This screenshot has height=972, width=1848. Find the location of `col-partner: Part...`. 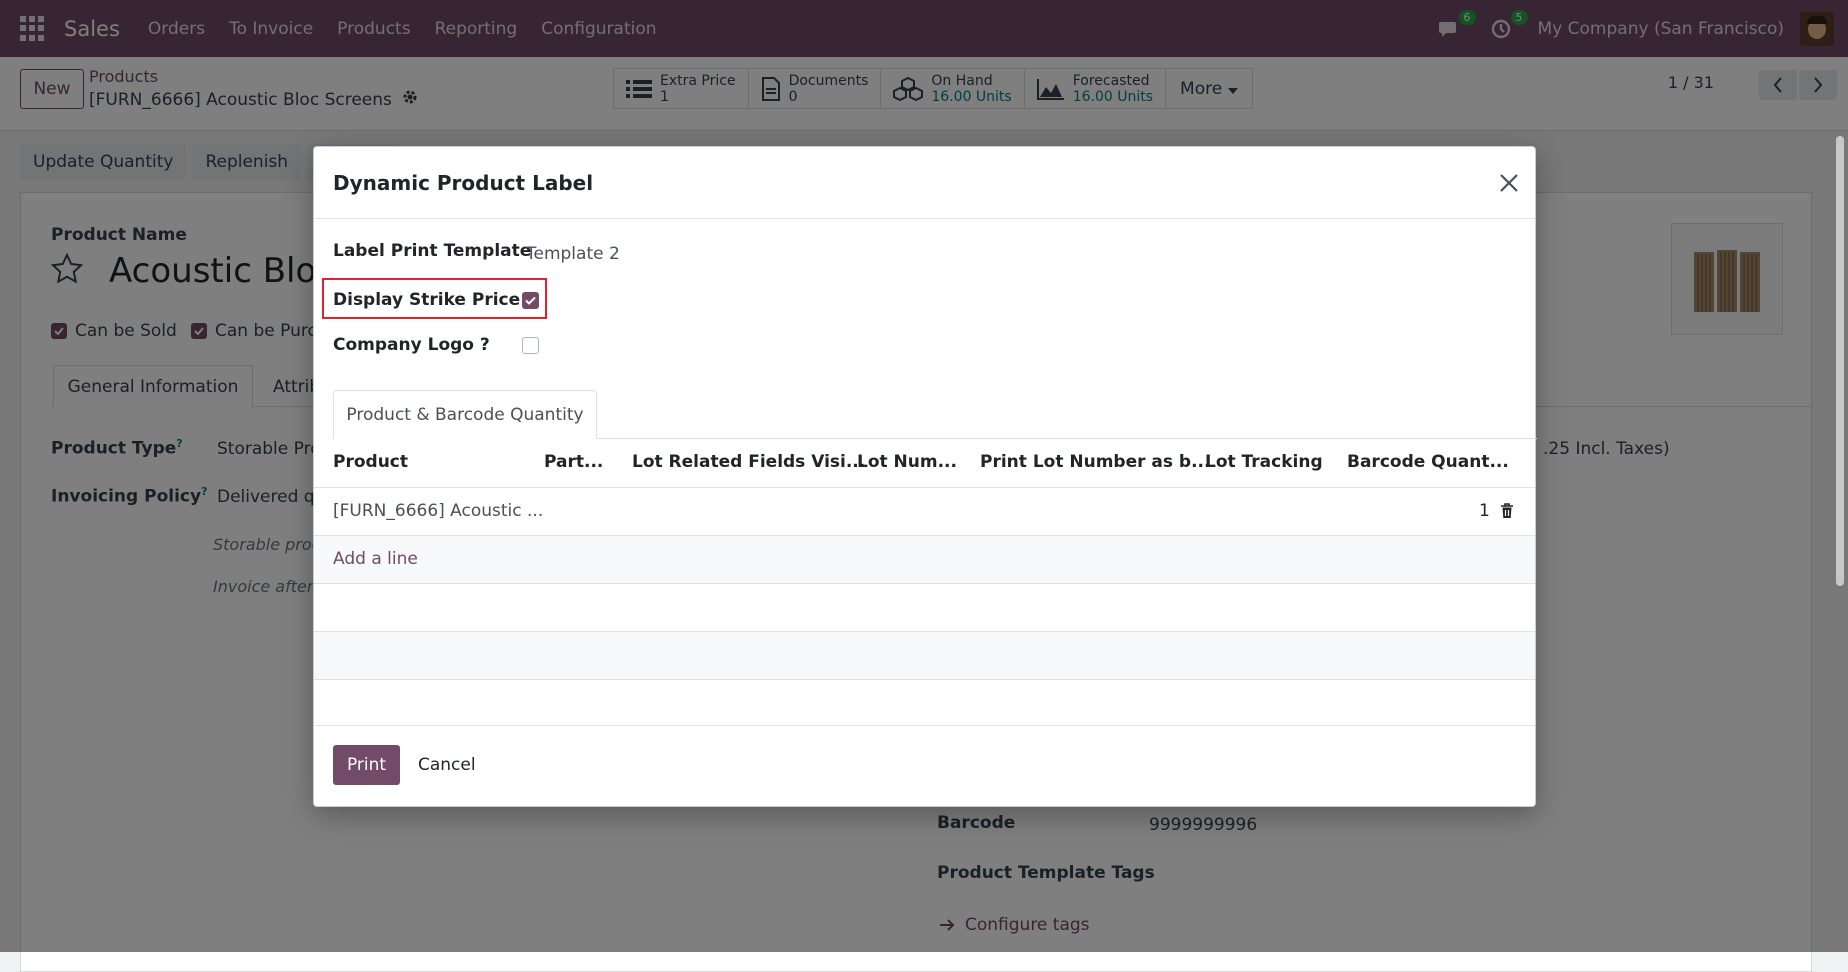

col-partner: Part... is located at coordinates (573, 462).